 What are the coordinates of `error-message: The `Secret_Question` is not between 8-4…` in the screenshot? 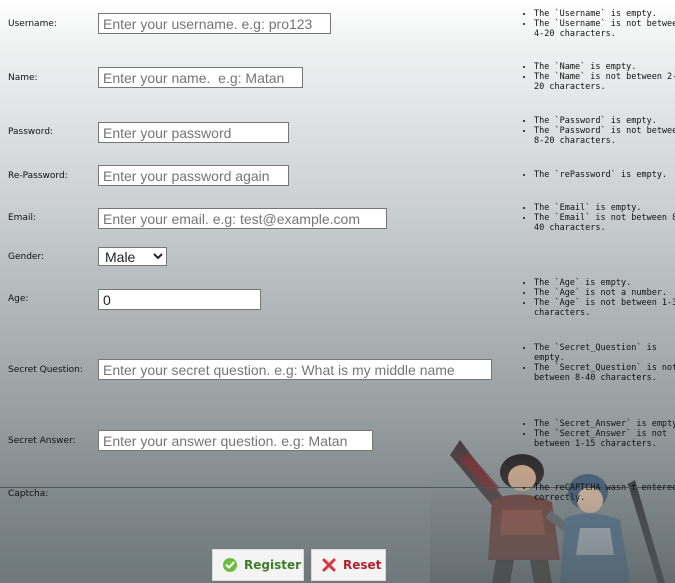 It's located at (604, 373).